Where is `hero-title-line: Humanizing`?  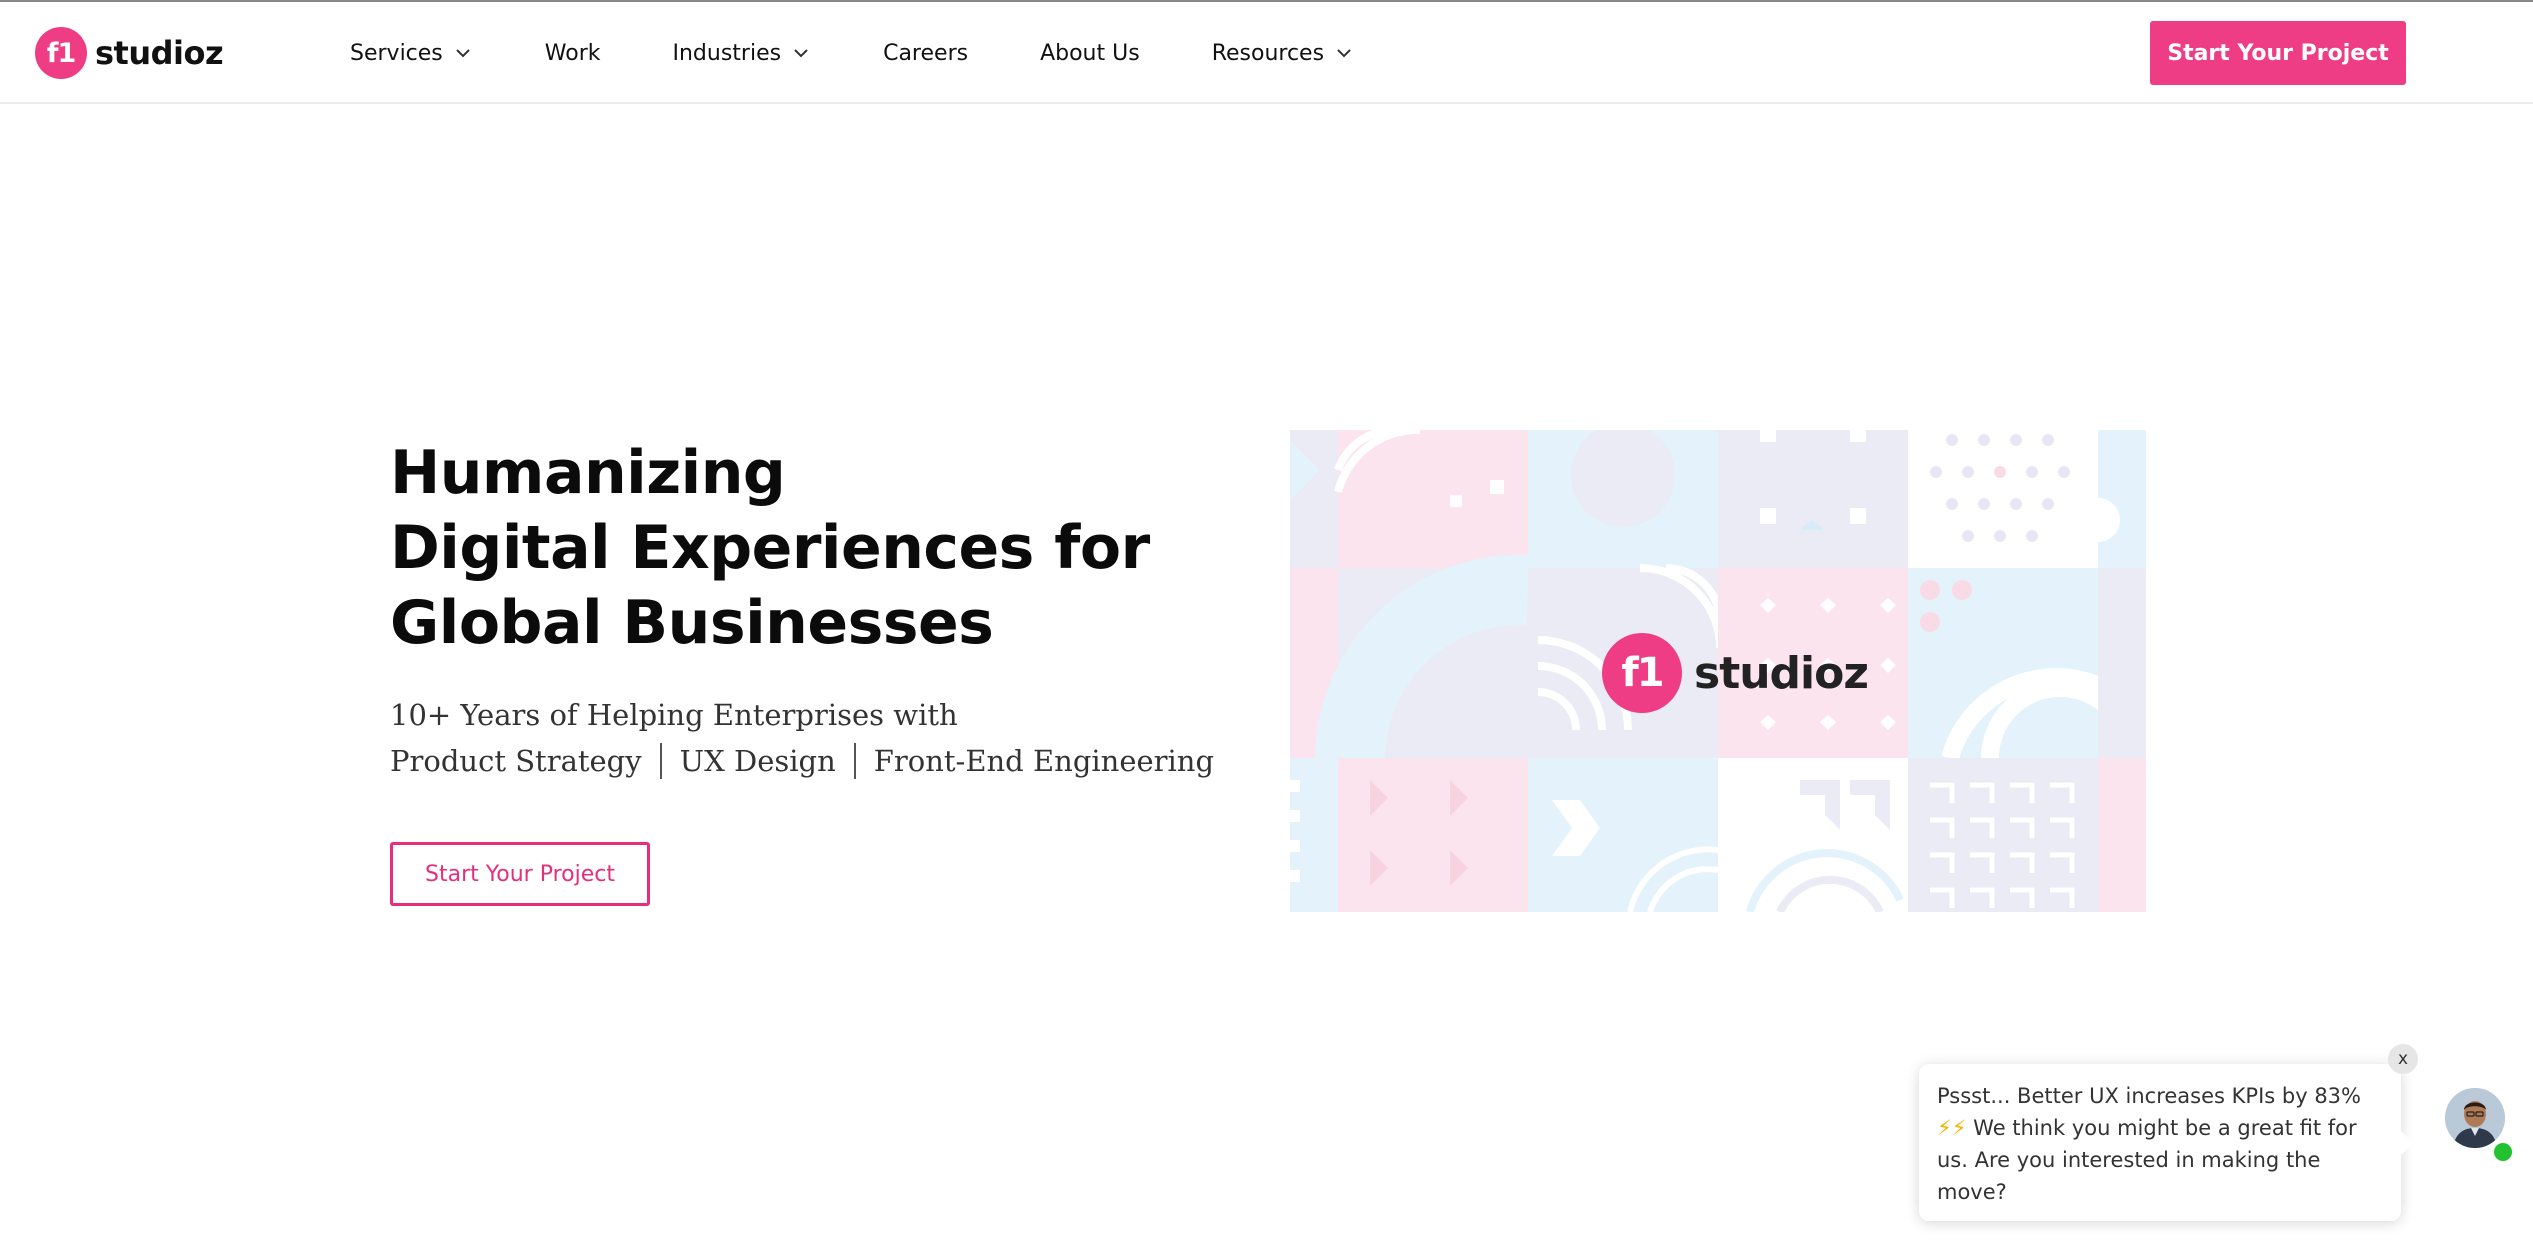 hero-title-line: Humanizing is located at coordinates (588, 473).